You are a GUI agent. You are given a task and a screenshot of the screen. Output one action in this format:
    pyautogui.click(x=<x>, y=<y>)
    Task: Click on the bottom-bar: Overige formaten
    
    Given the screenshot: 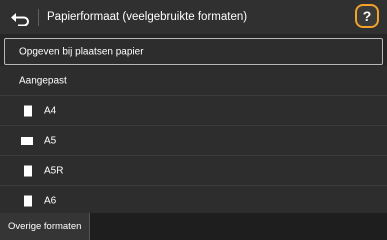 What is the action you would take?
    pyautogui.click(x=193, y=226)
    